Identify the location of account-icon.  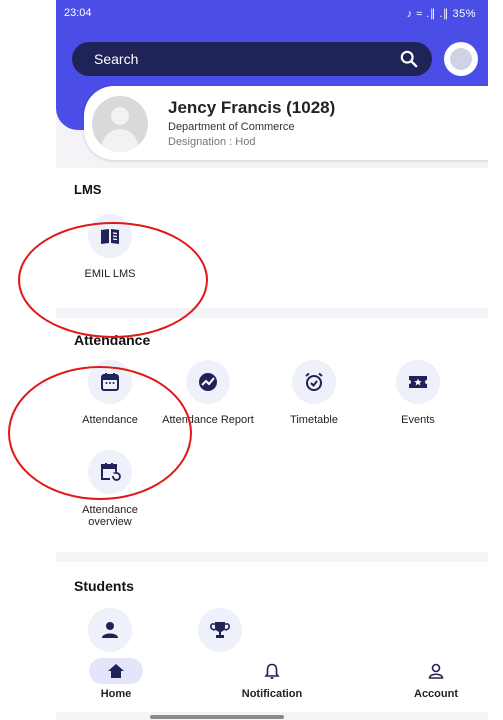
(436, 671).